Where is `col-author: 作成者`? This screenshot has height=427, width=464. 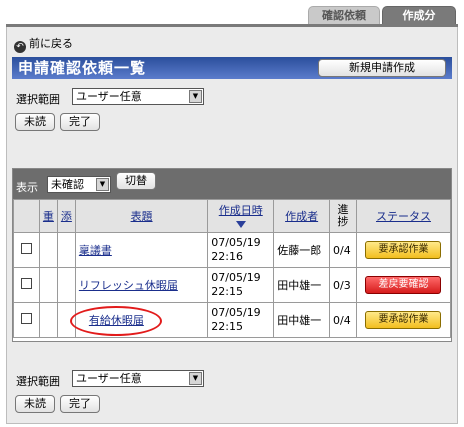 col-author: 作成者 is located at coordinates (301, 216).